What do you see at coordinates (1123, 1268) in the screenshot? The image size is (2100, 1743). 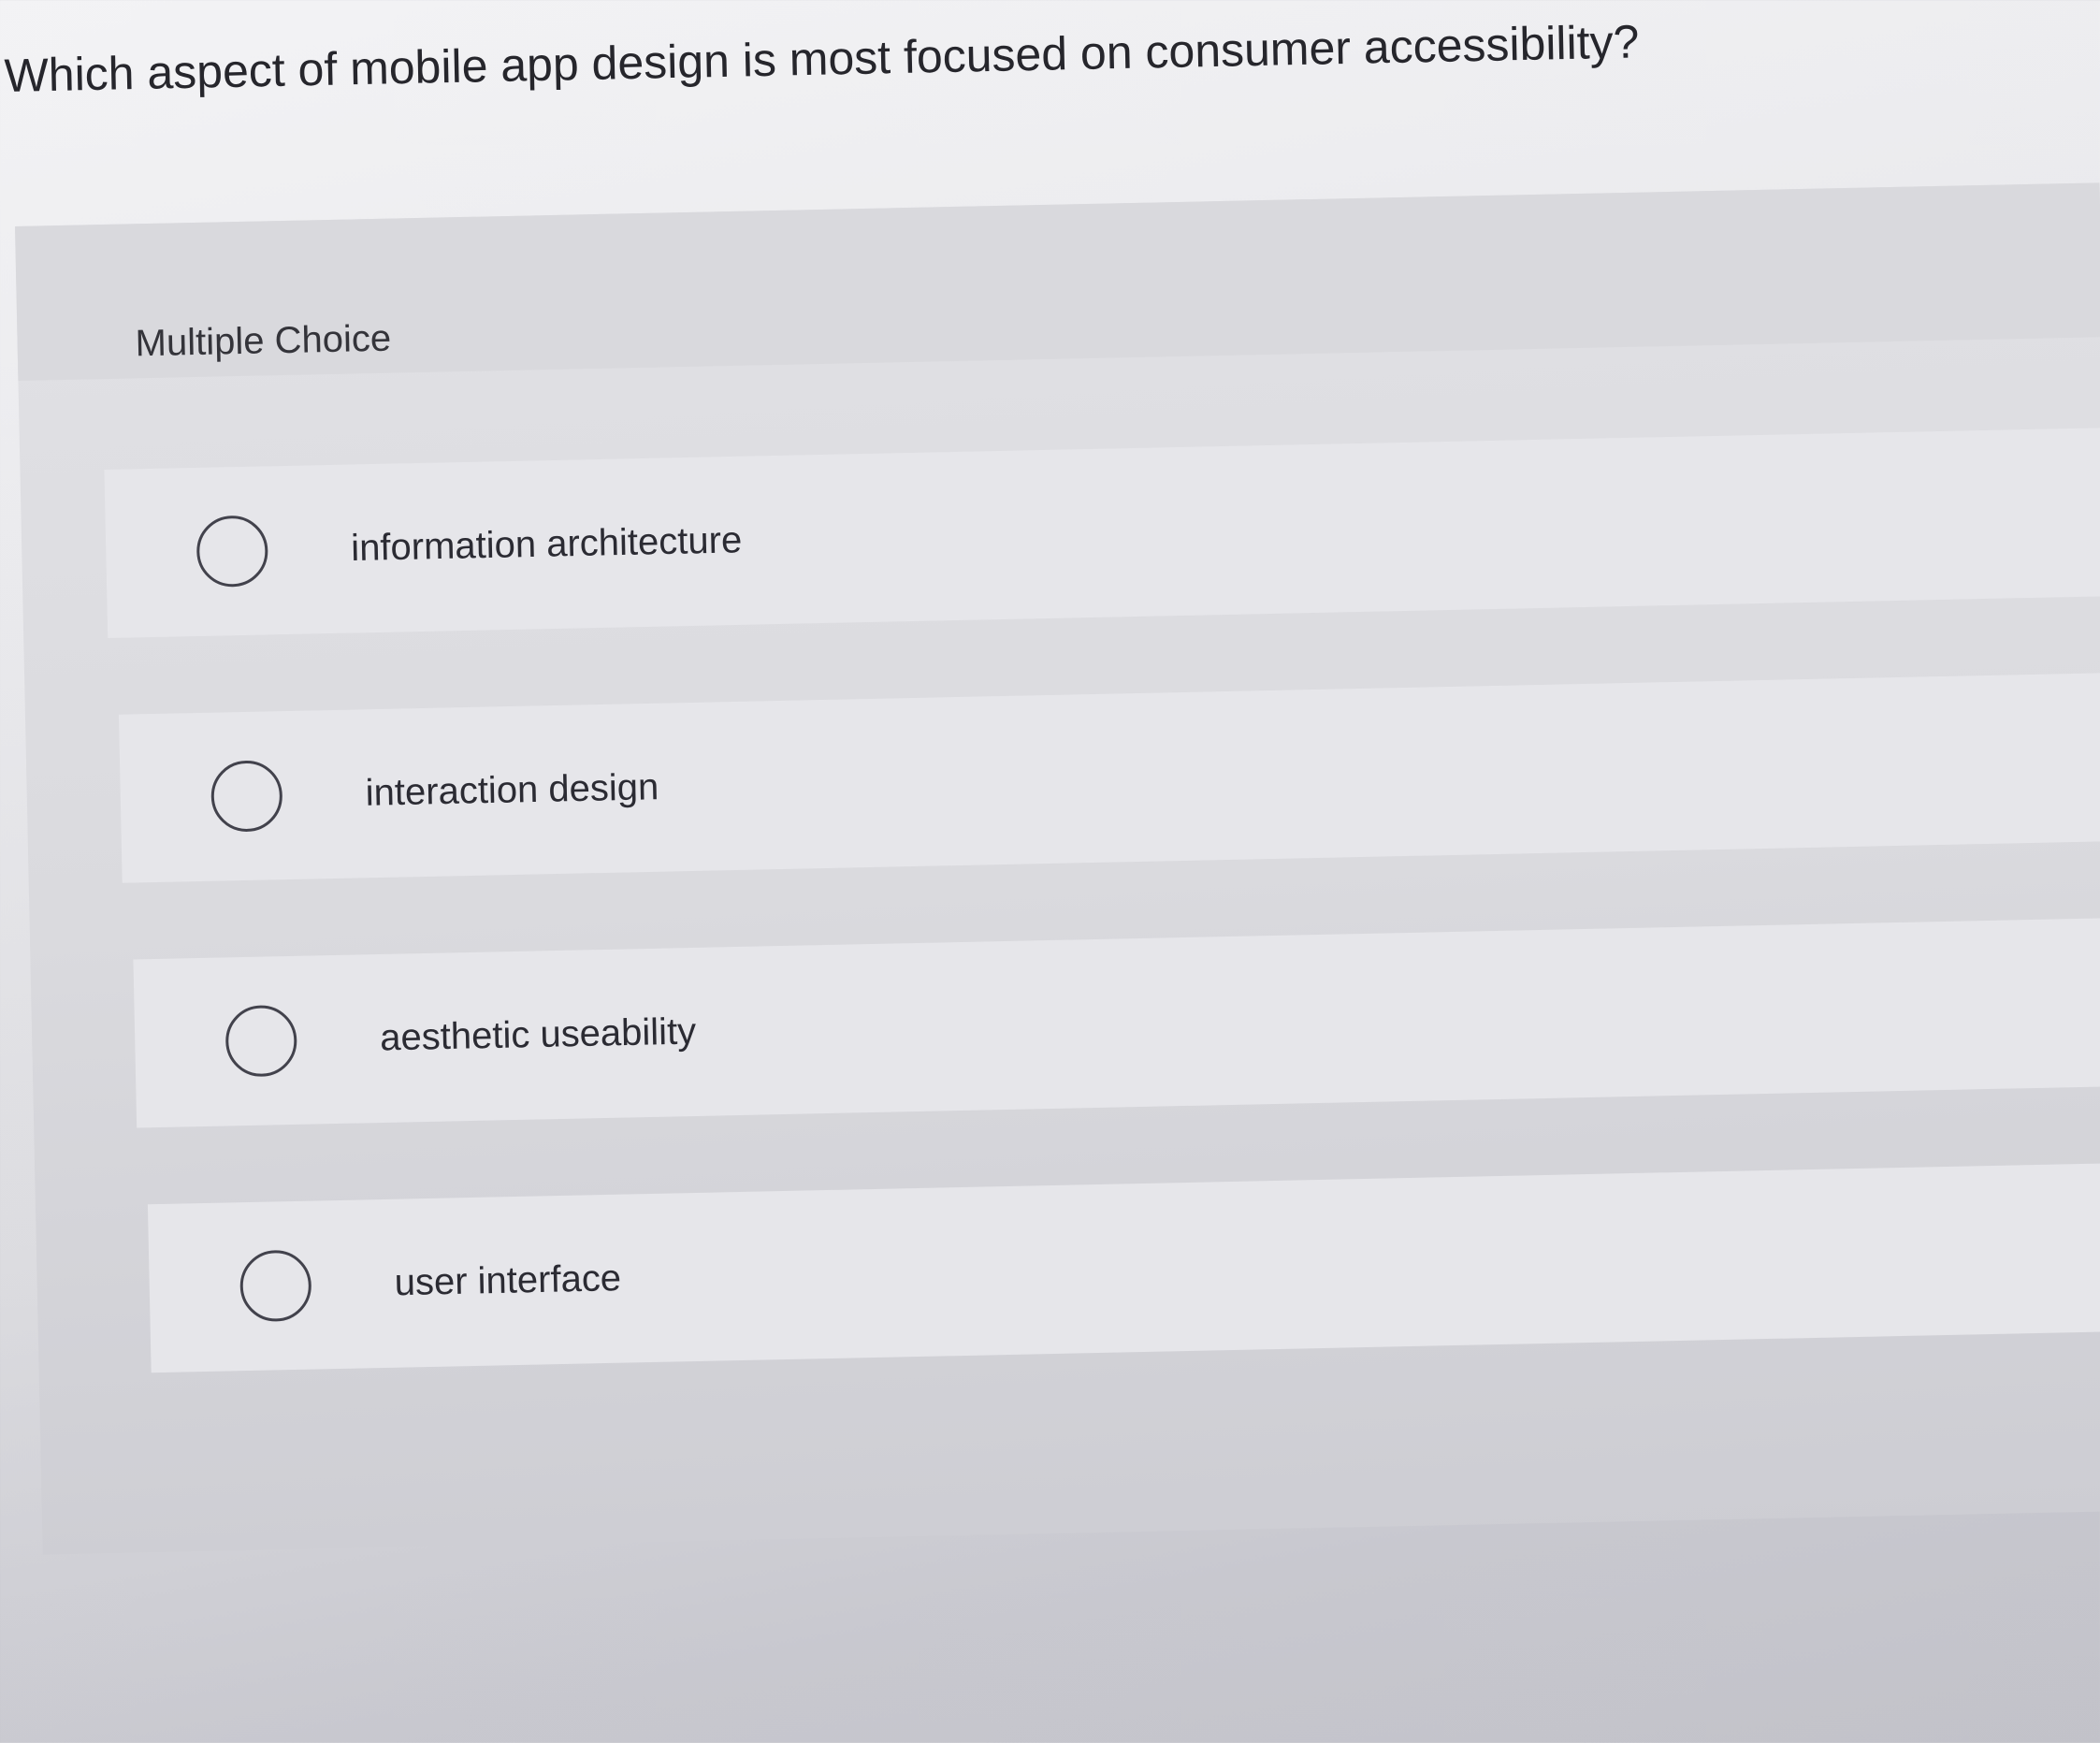 I see `option-user-interface: user interface` at bounding box center [1123, 1268].